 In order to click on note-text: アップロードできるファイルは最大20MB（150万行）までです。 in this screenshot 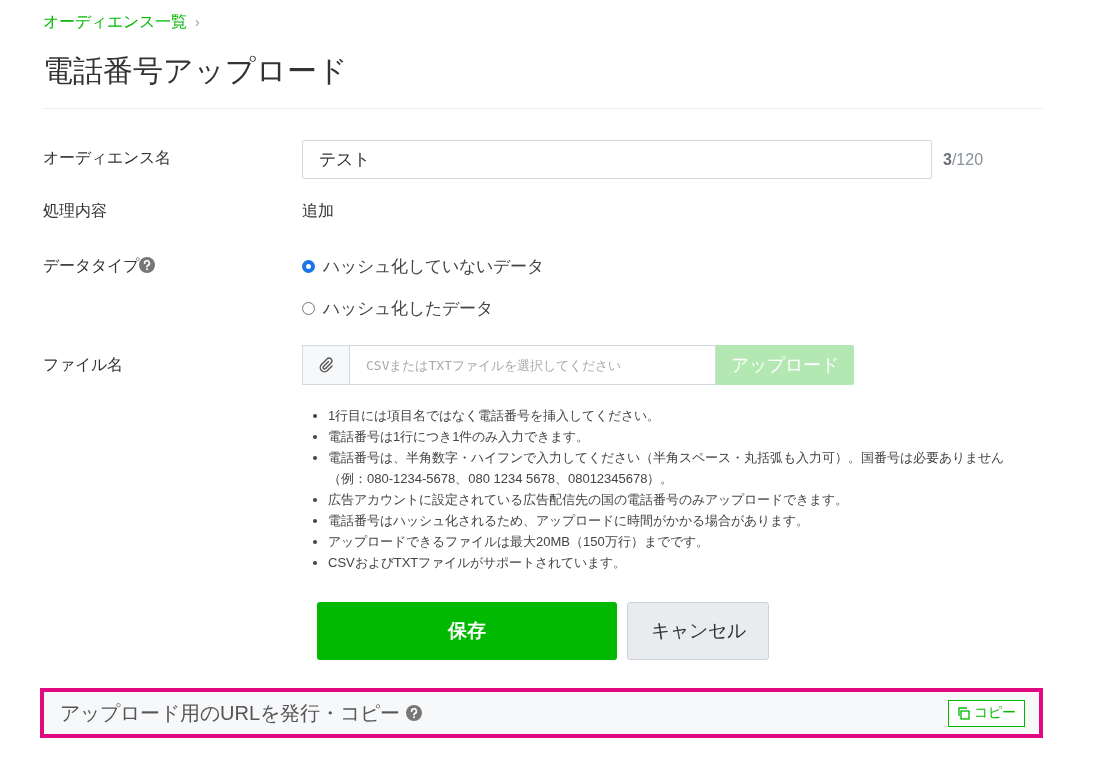, I will do `click(518, 542)`.